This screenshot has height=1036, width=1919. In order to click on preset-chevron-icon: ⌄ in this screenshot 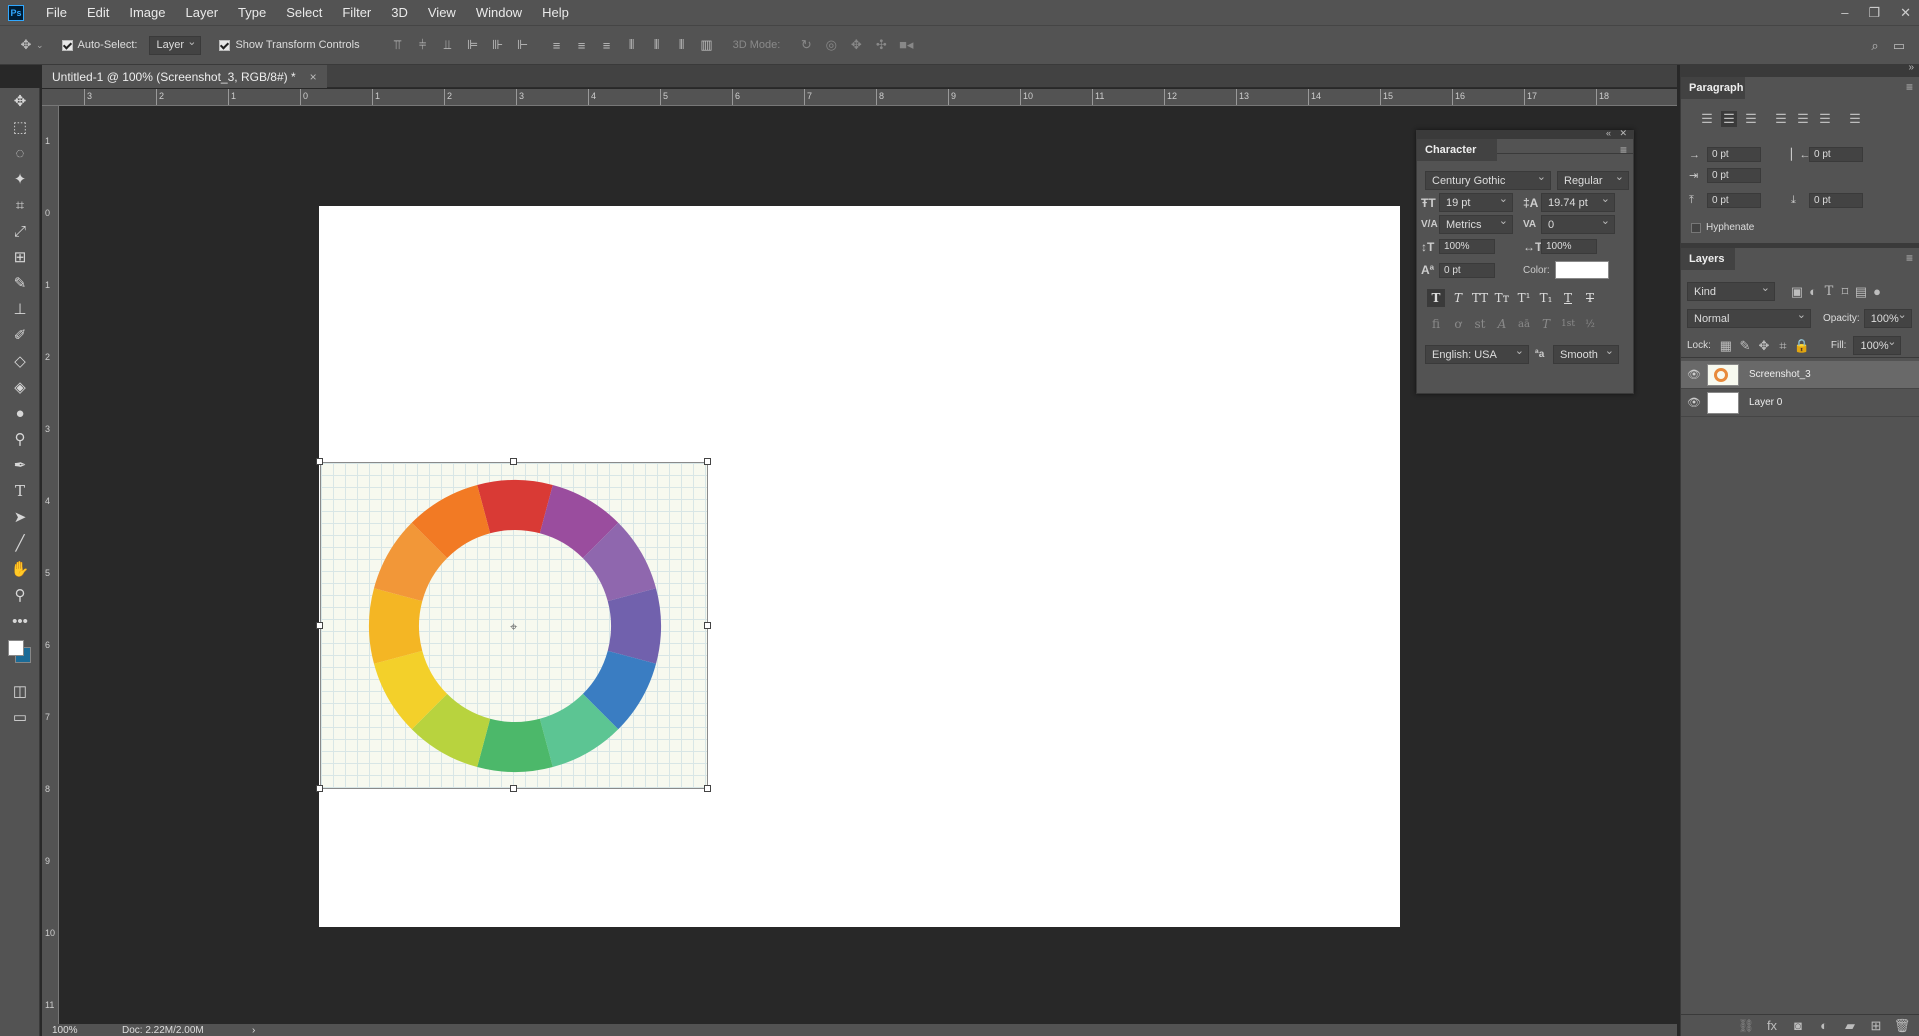, I will do `click(40, 45)`.